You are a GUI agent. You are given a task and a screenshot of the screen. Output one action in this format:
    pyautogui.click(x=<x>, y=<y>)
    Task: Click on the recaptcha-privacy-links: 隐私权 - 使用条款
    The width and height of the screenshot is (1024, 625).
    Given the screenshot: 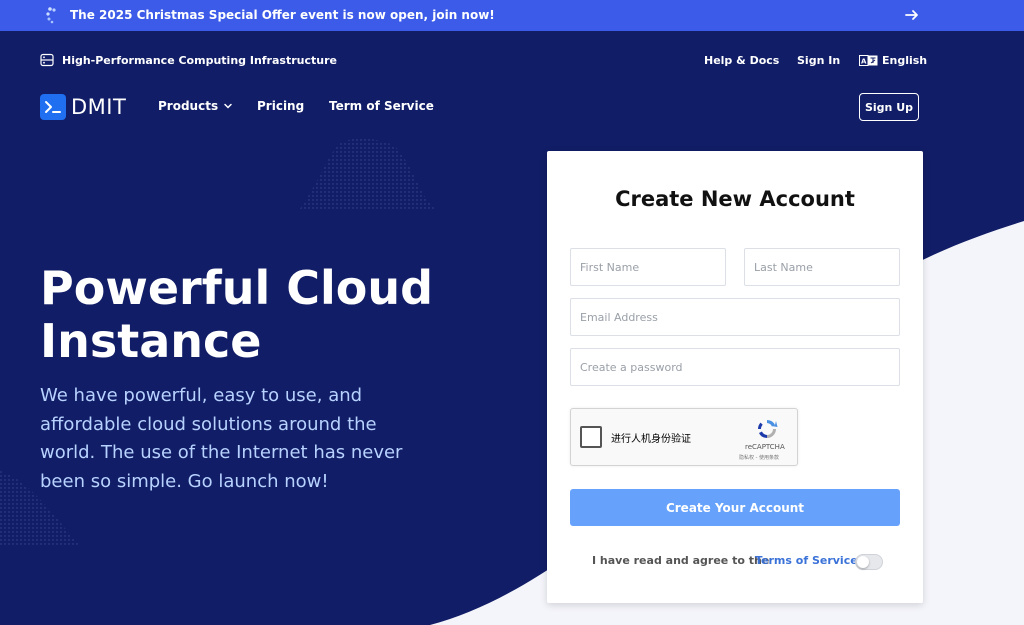 What is the action you would take?
    pyautogui.click(x=759, y=457)
    